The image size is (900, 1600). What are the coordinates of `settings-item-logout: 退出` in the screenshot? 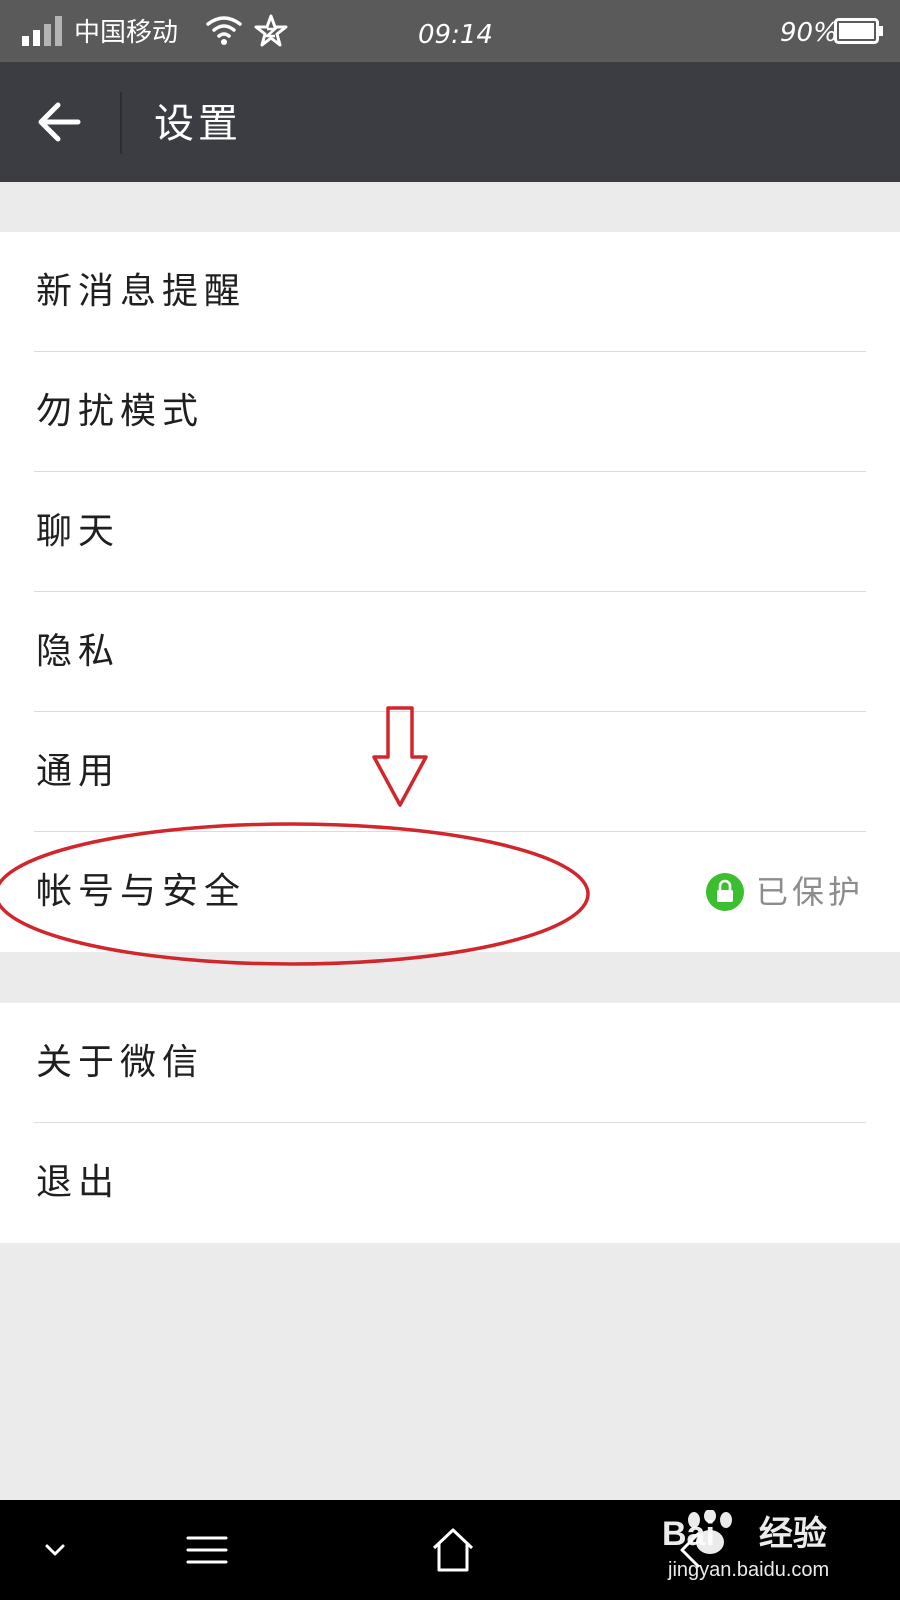 It's located at (450, 1183).